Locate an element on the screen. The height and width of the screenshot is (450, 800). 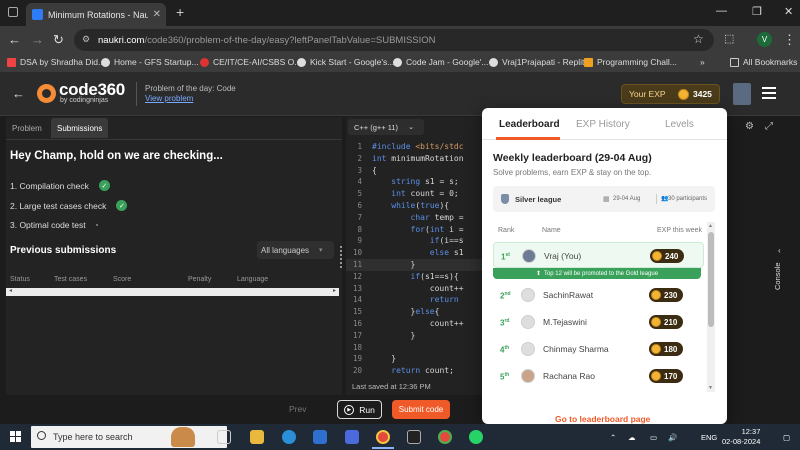
tab-problem: Problem is located at coordinates (27, 128).